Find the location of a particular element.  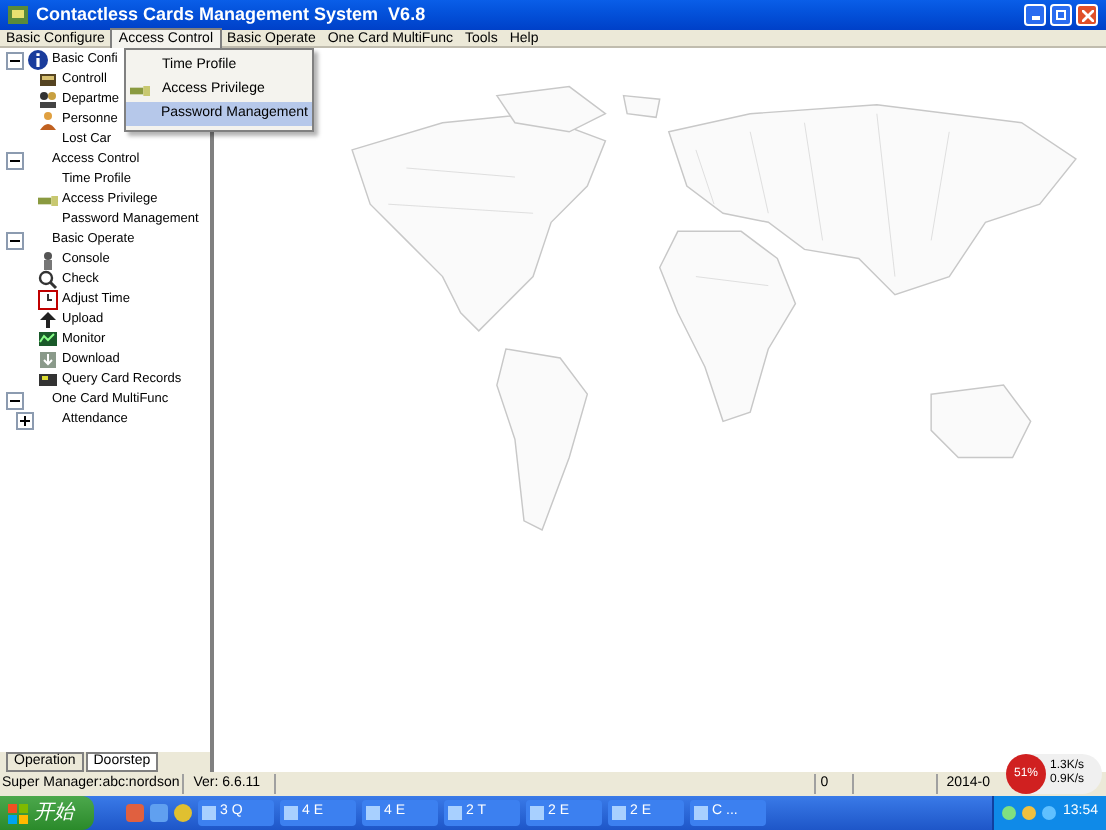

close-button is located at coordinates (1087, 15).